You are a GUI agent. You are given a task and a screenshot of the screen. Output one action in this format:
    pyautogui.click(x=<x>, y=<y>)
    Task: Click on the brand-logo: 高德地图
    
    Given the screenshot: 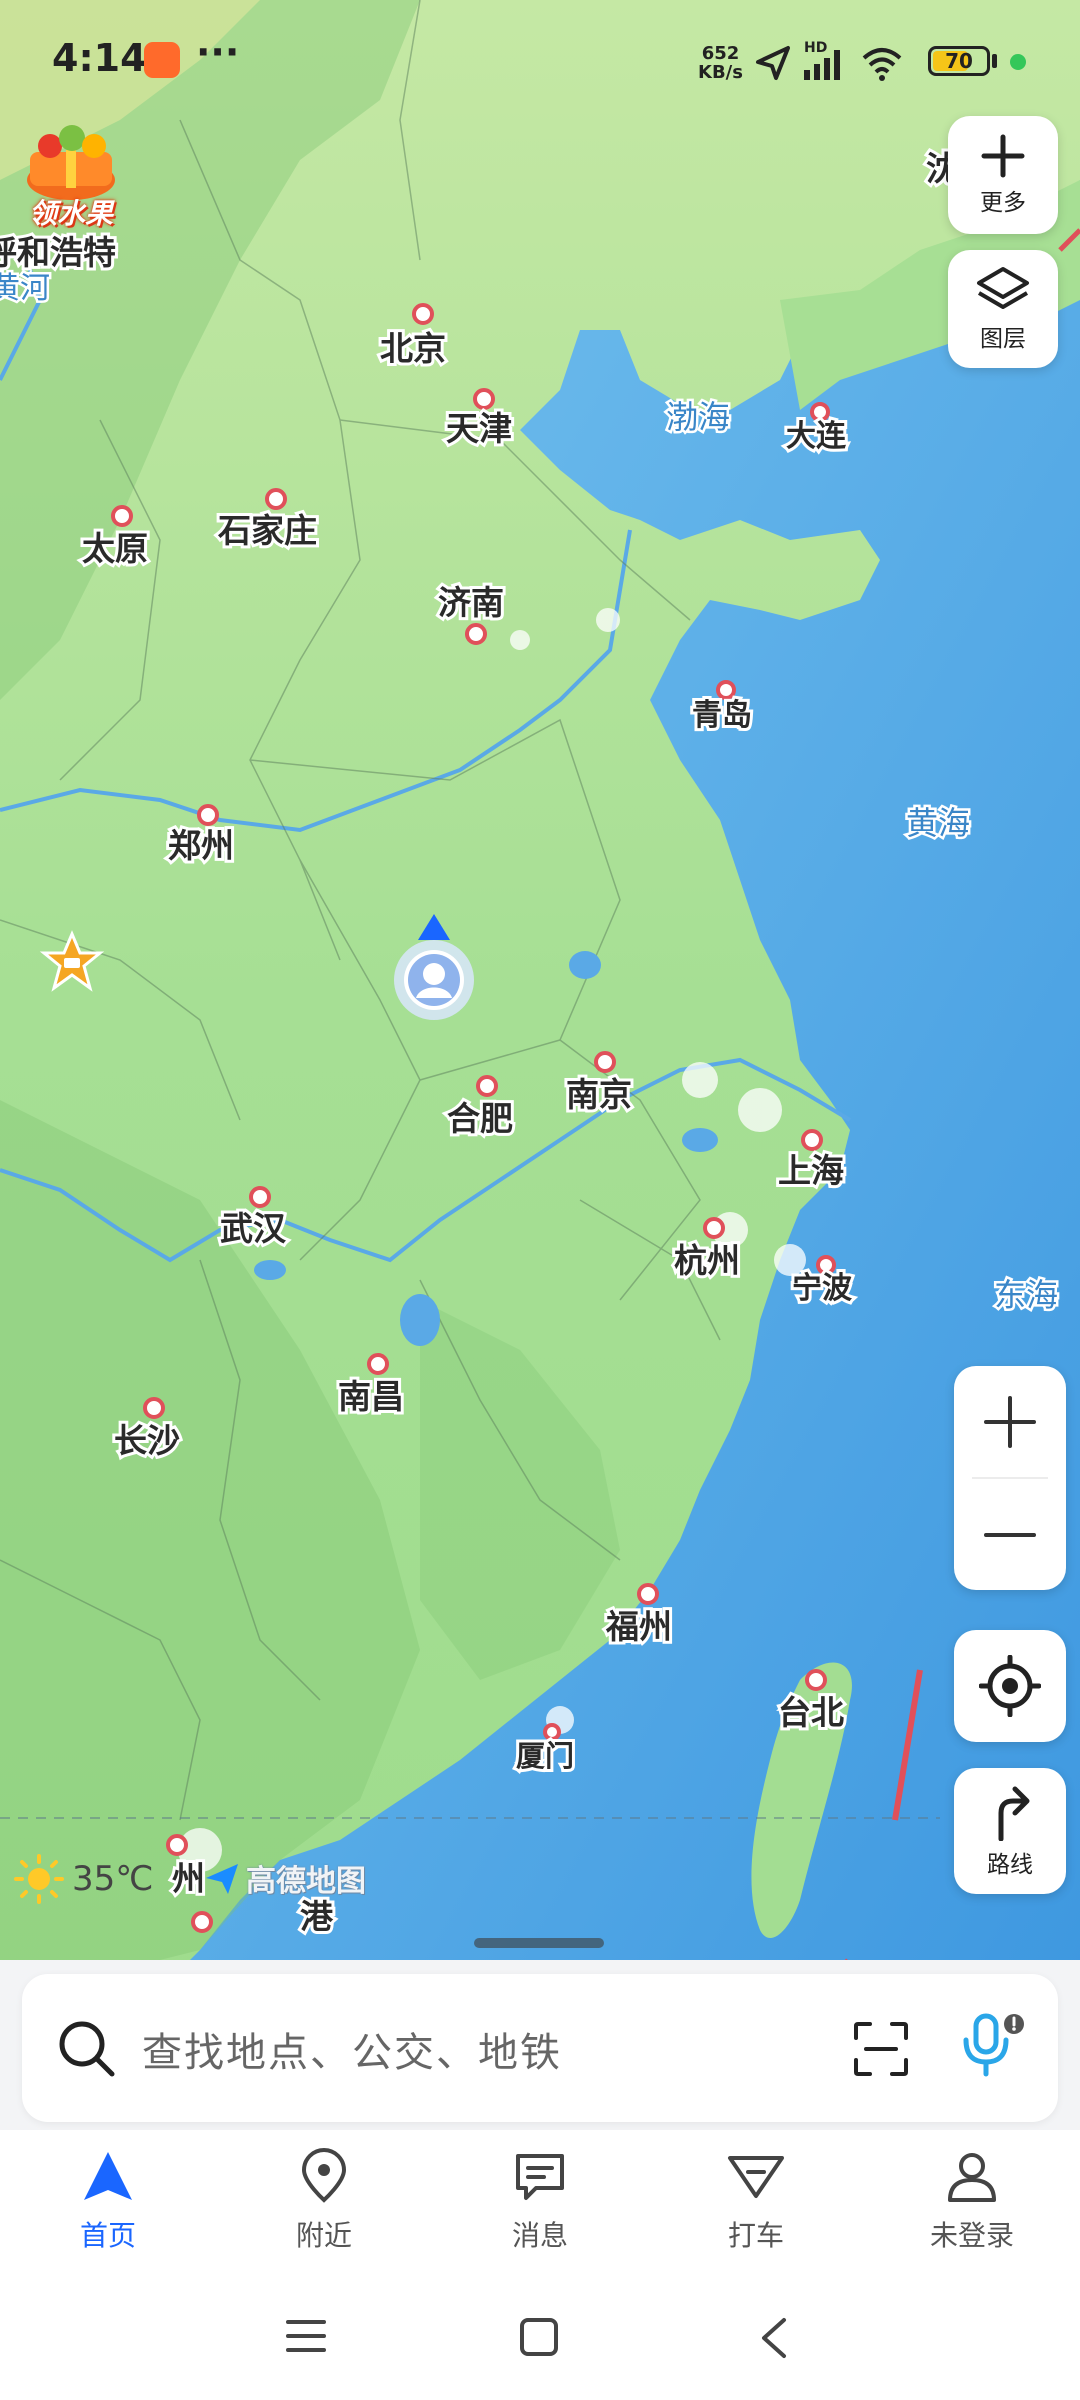 What is the action you would take?
    pyautogui.click(x=285, y=1878)
    